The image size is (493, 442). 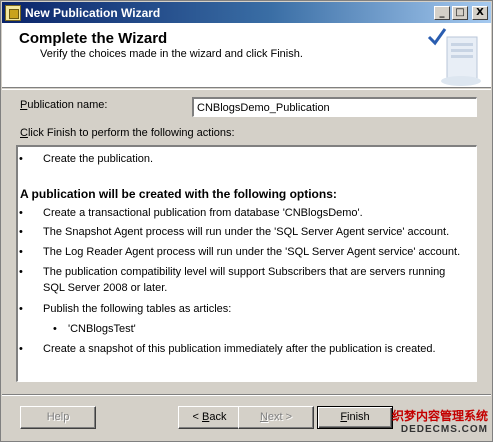 What do you see at coordinates (98, 159) in the screenshot?
I see `action-create-publication: Create the publication.` at bounding box center [98, 159].